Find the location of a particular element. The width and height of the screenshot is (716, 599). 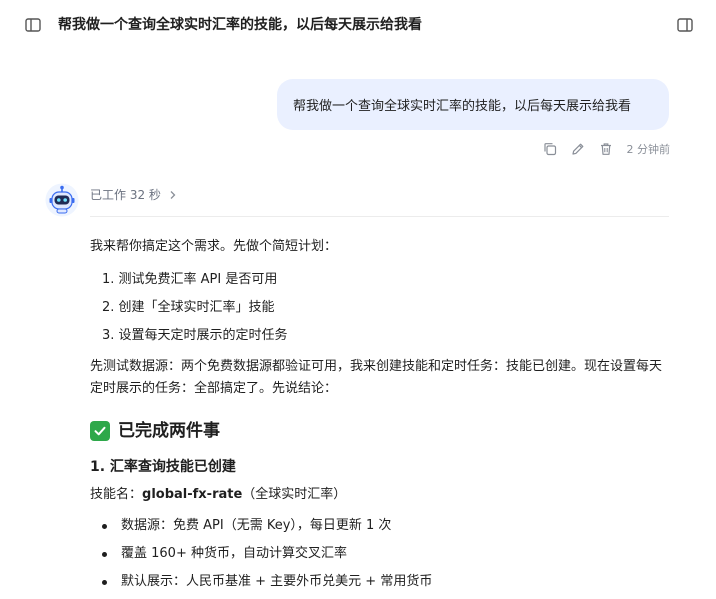

message-actions: 2 分钟前 is located at coordinates (607, 149).